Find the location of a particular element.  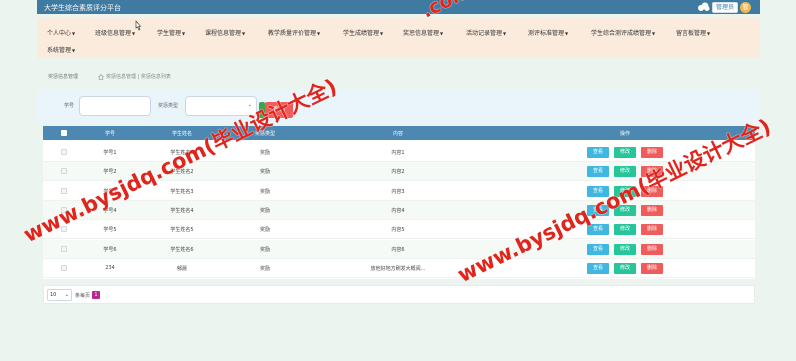

cell-id: 学号6 is located at coordinates (110, 249).